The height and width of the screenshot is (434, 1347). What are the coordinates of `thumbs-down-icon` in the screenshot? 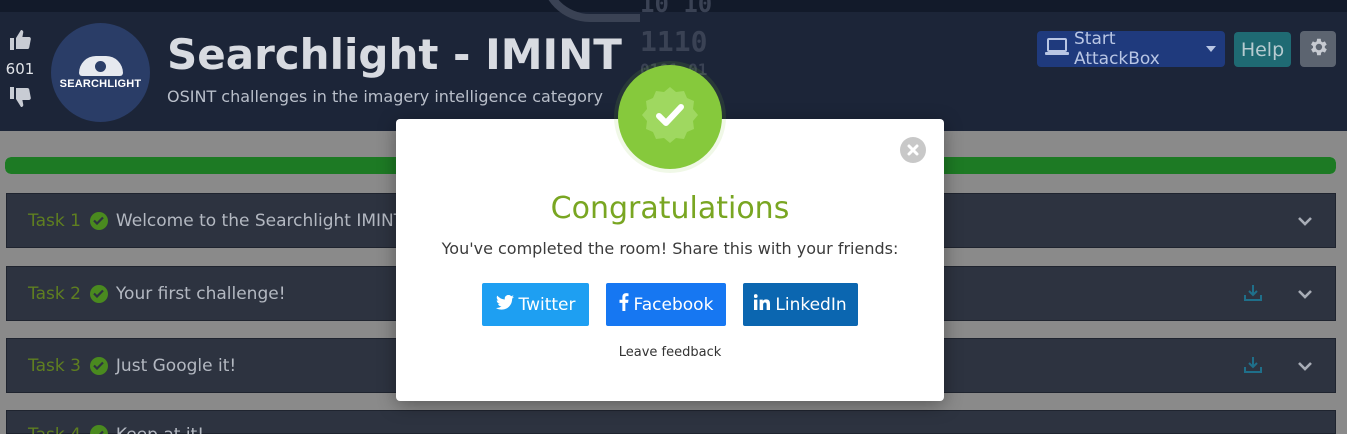 It's located at (20, 97).